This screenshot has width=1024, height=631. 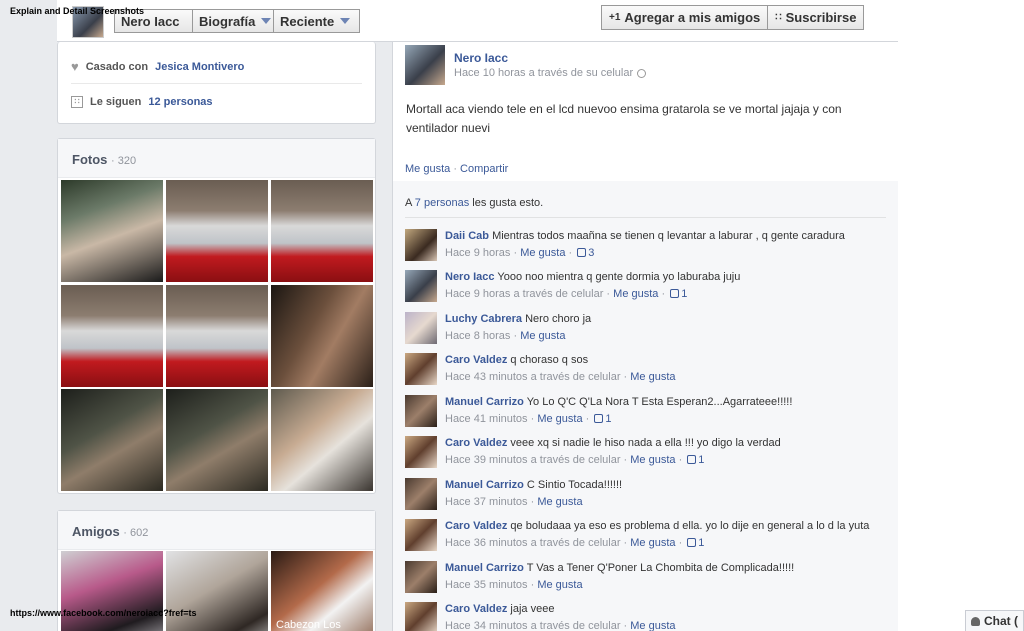 What do you see at coordinates (180, 102) in the screenshot?
I see `followers-link: 12 personas` at bounding box center [180, 102].